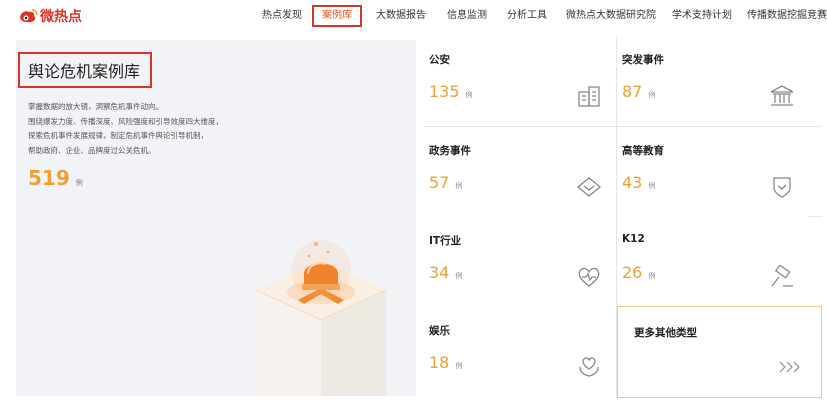 This screenshot has height=400, width=827. Describe the element at coordinates (643, 60) in the screenshot. I see `category-name: 突发事件` at that location.